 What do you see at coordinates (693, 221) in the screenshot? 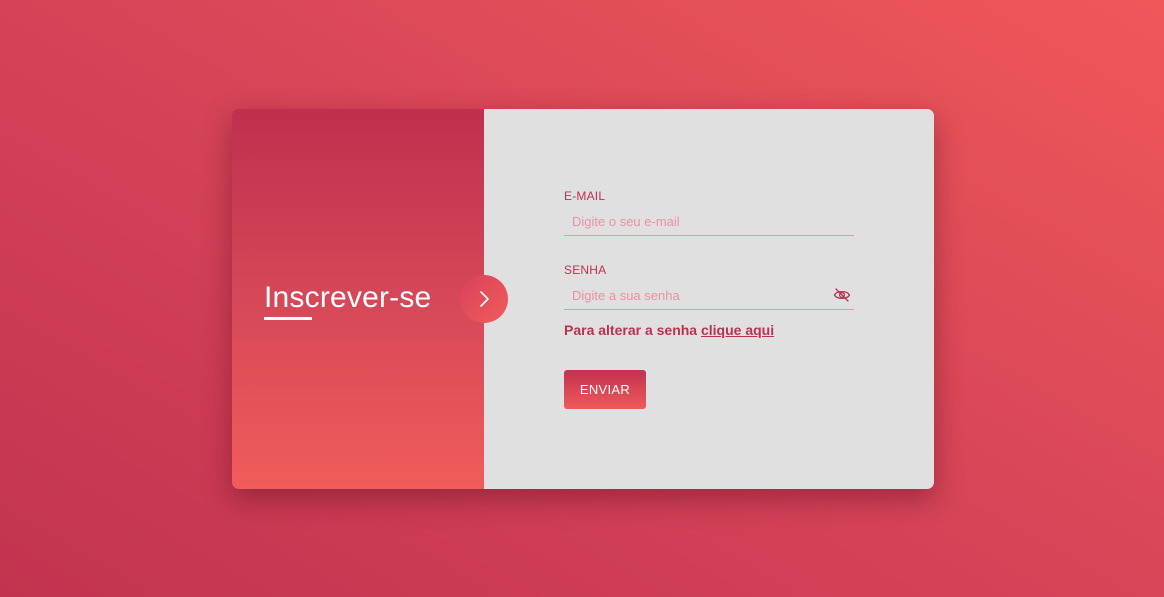
I see `email-input` at bounding box center [693, 221].